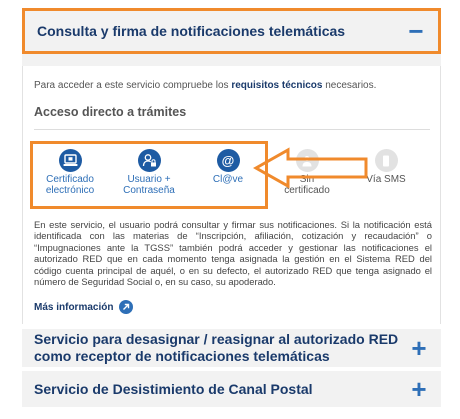  I want to click on more-info-link: Más información, so click(84, 307).